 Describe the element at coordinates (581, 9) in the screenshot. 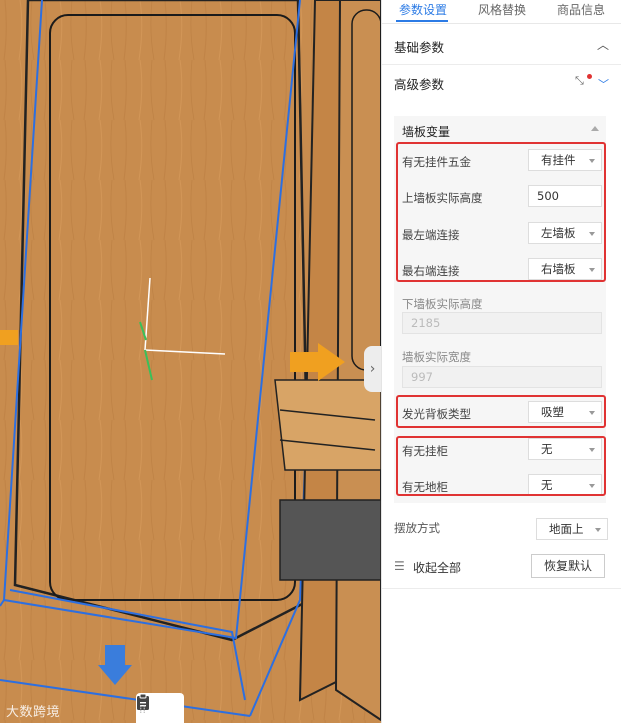

I see `tab-product: 商品信息` at that location.